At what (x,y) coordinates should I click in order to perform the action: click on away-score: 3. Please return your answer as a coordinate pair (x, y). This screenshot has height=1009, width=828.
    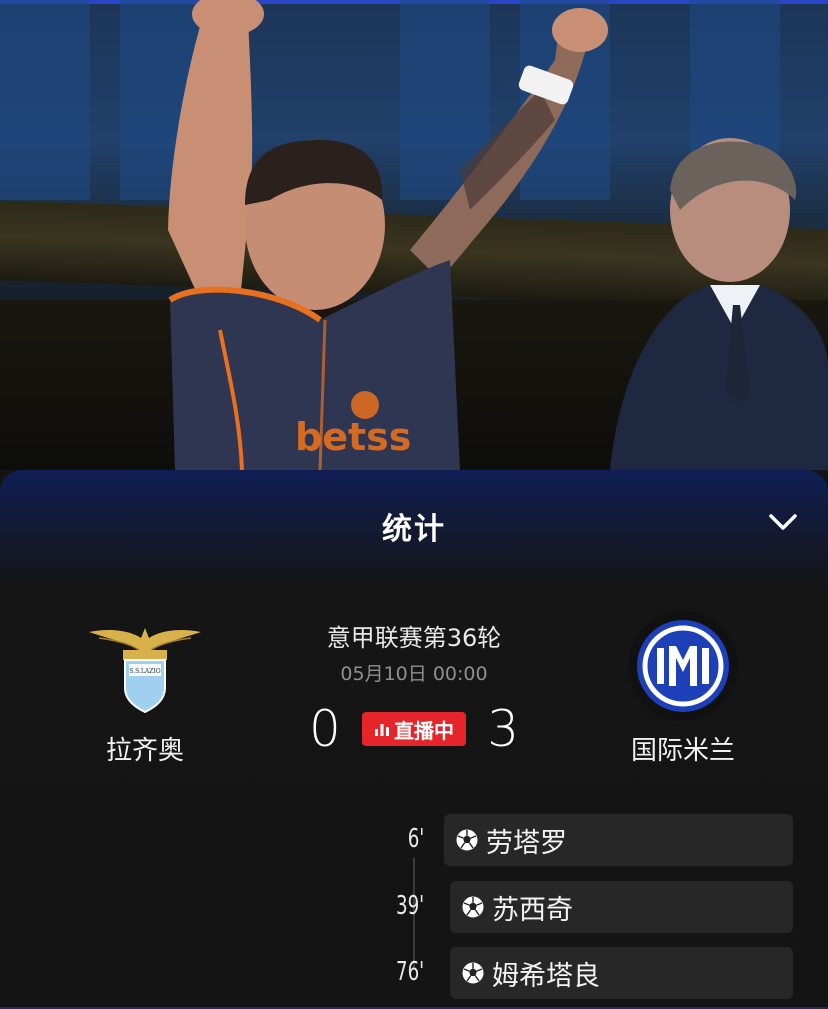
    Looking at the image, I should click on (503, 729).